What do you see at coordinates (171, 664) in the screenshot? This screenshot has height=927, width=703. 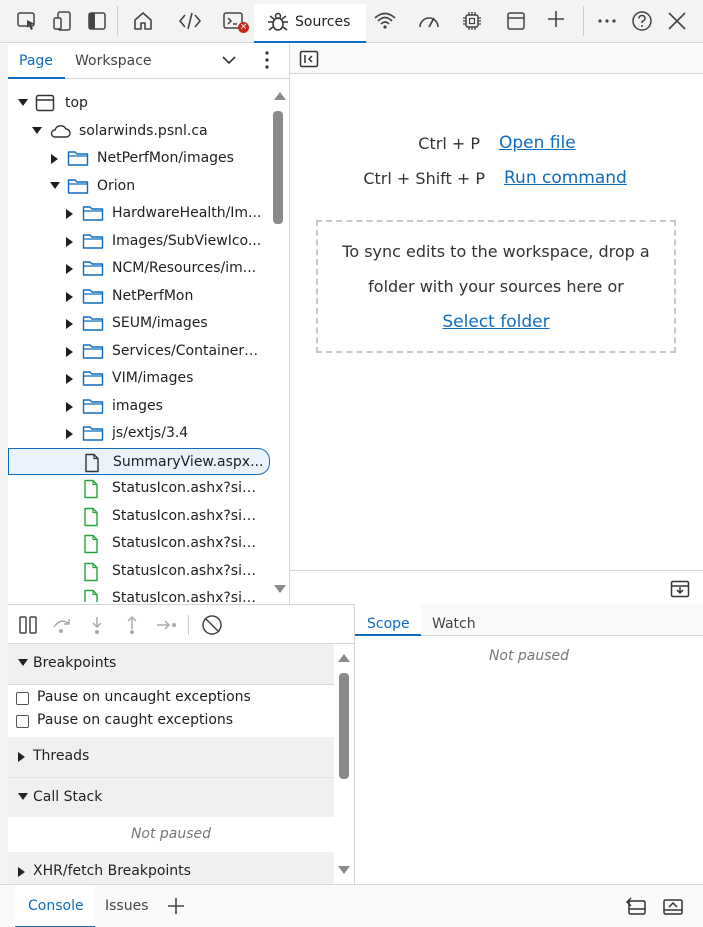 I see `breakpoints-section-header: Breakpoints` at bounding box center [171, 664].